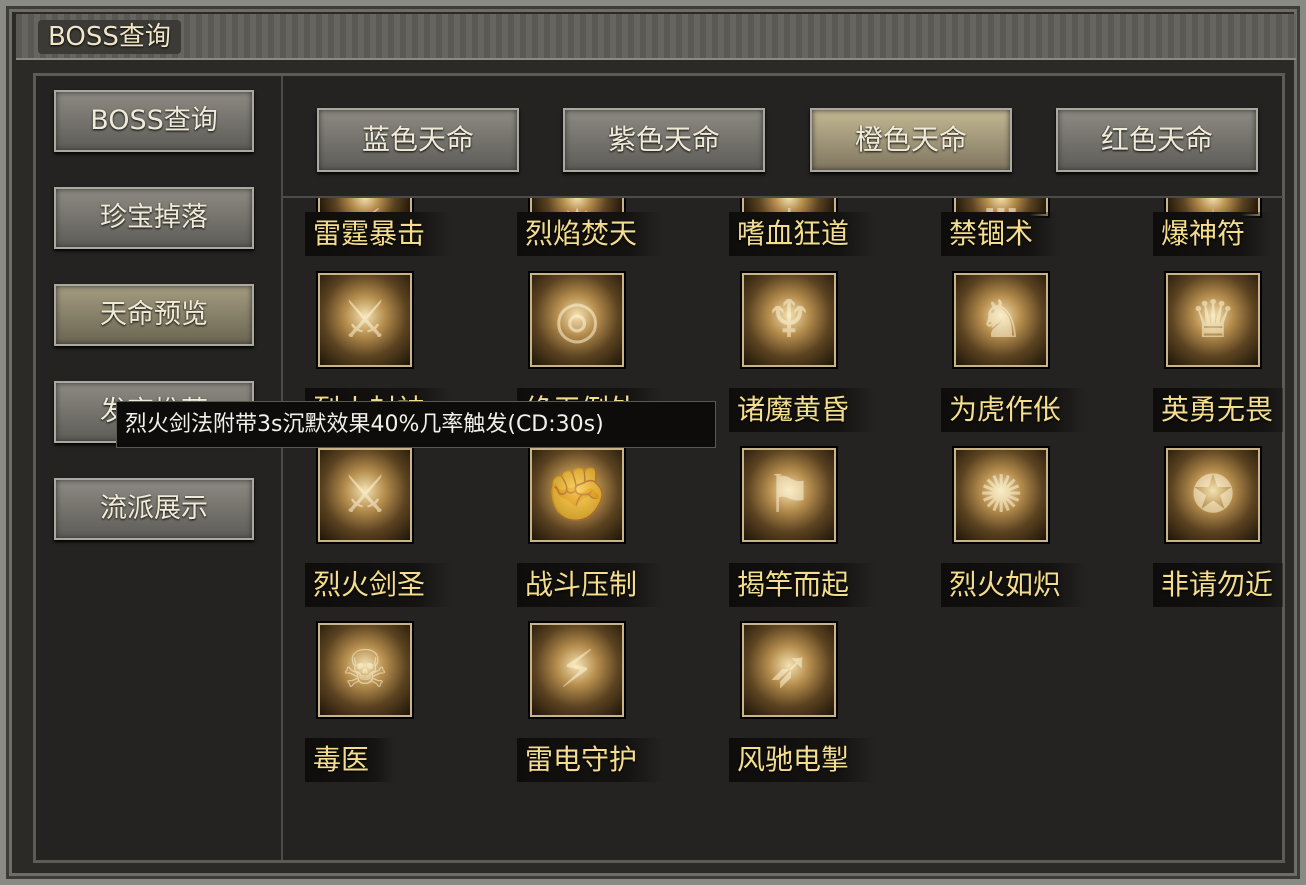 The width and height of the screenshot is (1306, 885). I want to click on window-title: BOSS查询, so click(109, 37).